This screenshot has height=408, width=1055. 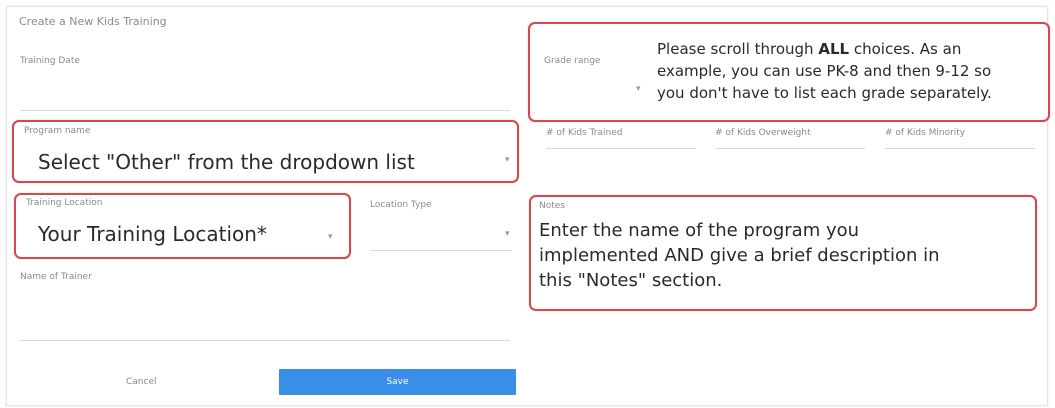 What do you see at coordinates (552, 206) in the screenshot?
I see `notes-label: Notes` at bounding box center [552, 206].